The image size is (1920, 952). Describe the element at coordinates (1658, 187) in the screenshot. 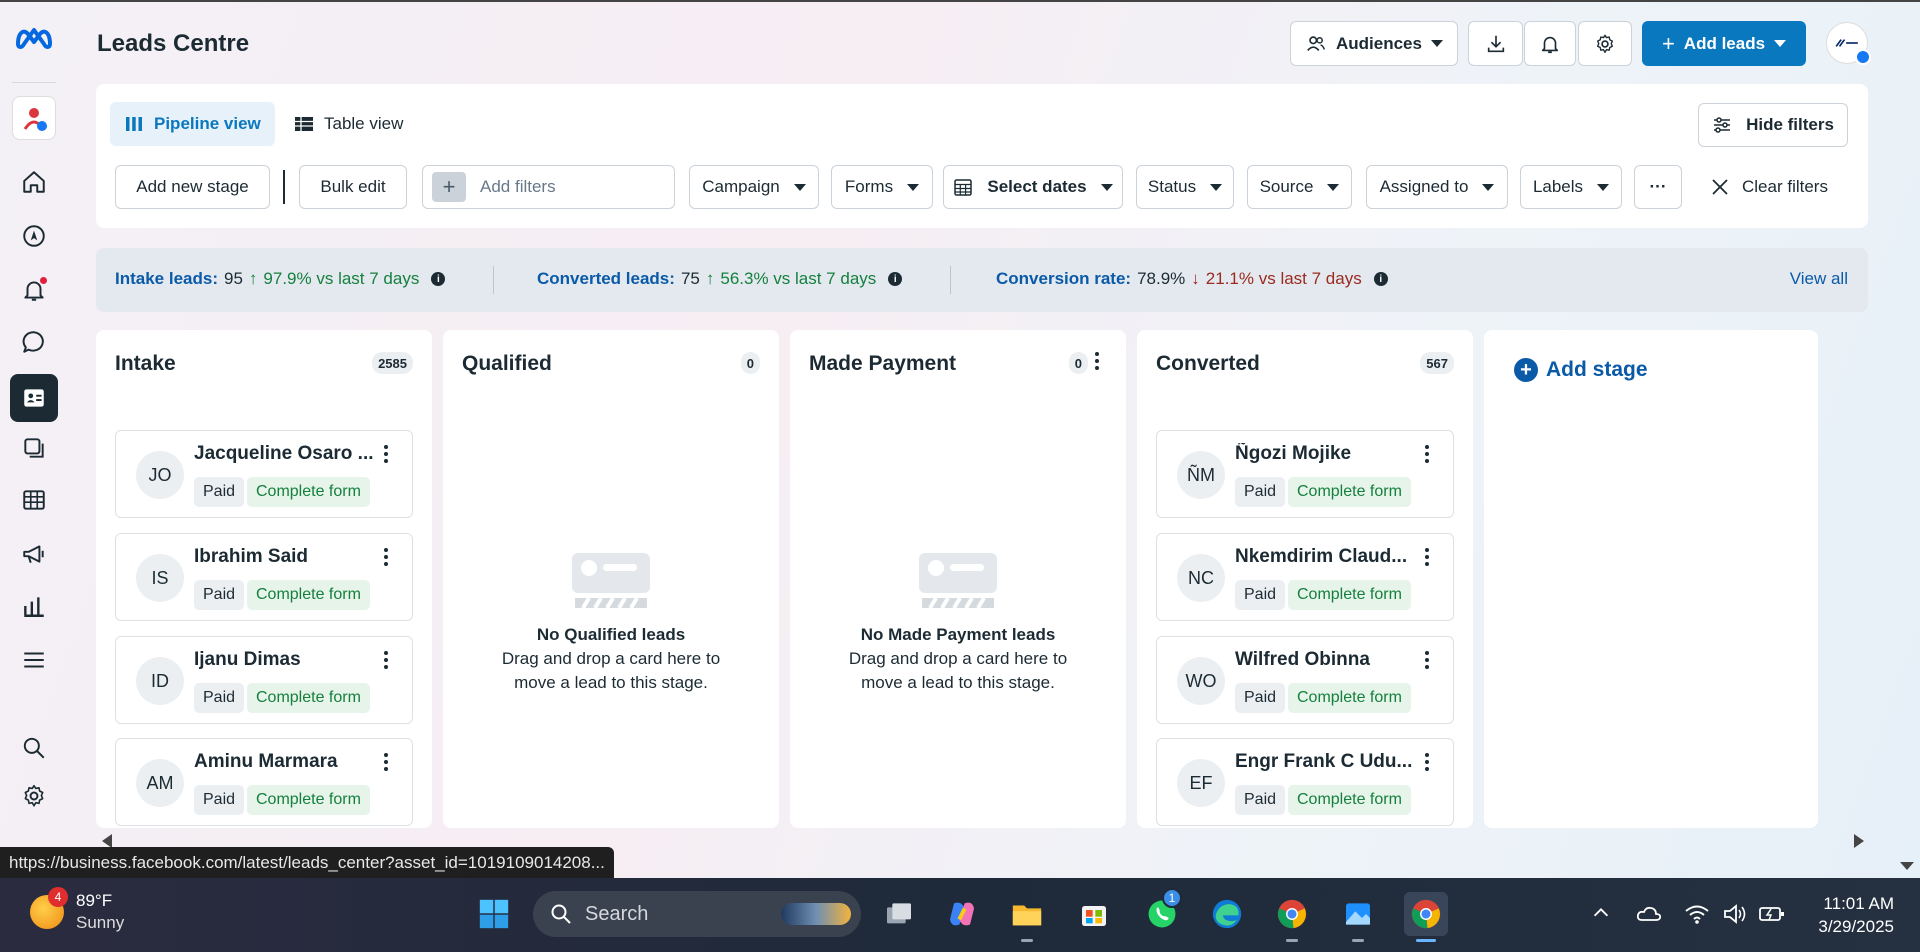

I see `more-filters-button: ···` at that location.